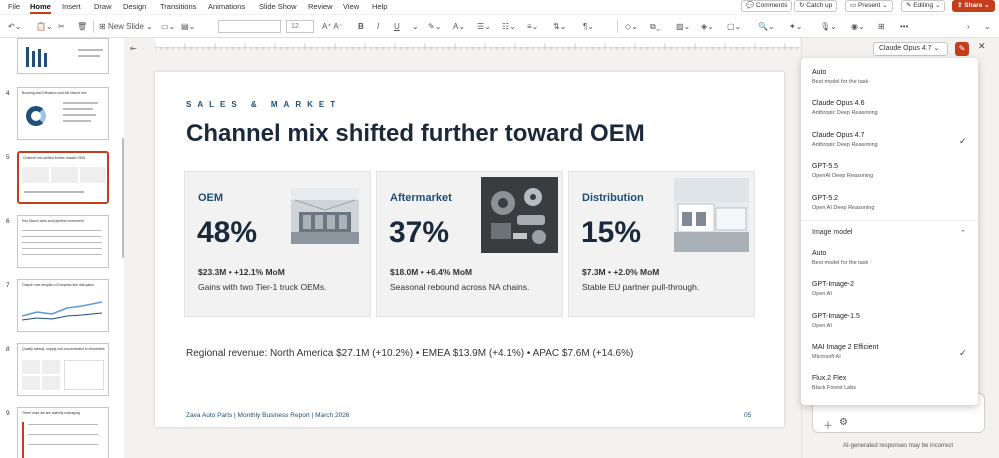 This screenshot has width=999, height=458. I want to click on more-options-icon: •••, so click(904, 26).